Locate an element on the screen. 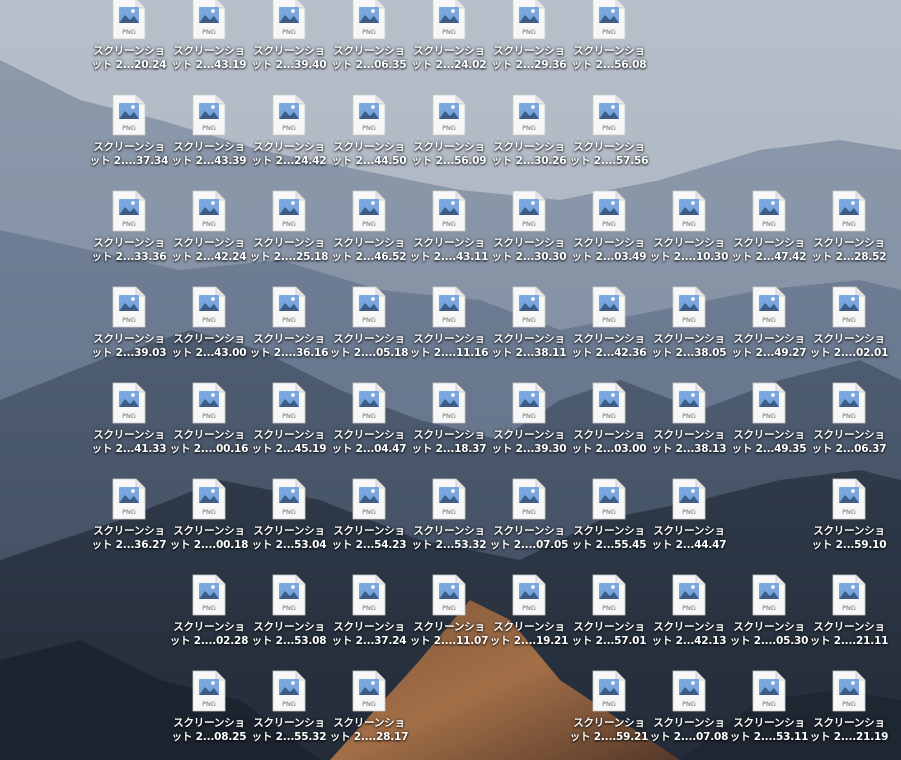 This screenshot has height=760, width=901. png-file-icon: PNG スクリーンショ ット 2...37.24 is located at coordinates (369, 622).